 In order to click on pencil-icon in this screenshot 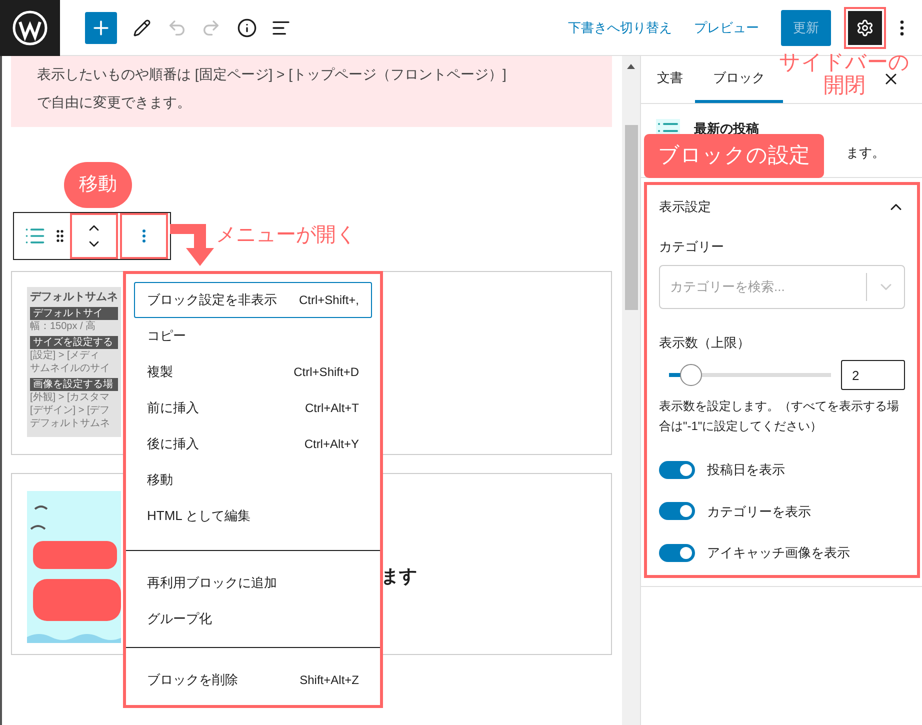, I will do `click(142, 27)`.